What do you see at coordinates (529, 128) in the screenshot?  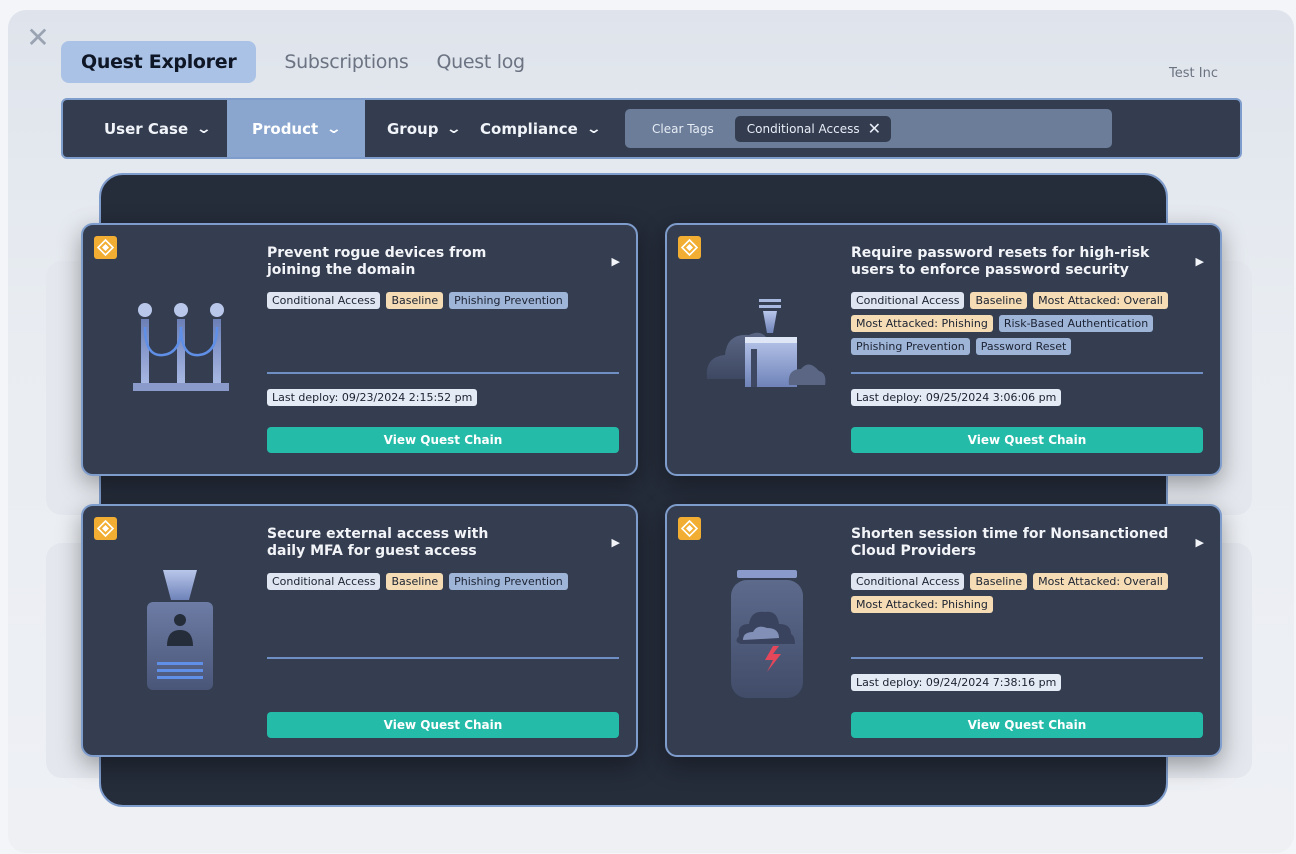 I see `filter-label: Compliance` at bounding box center [529, 128].